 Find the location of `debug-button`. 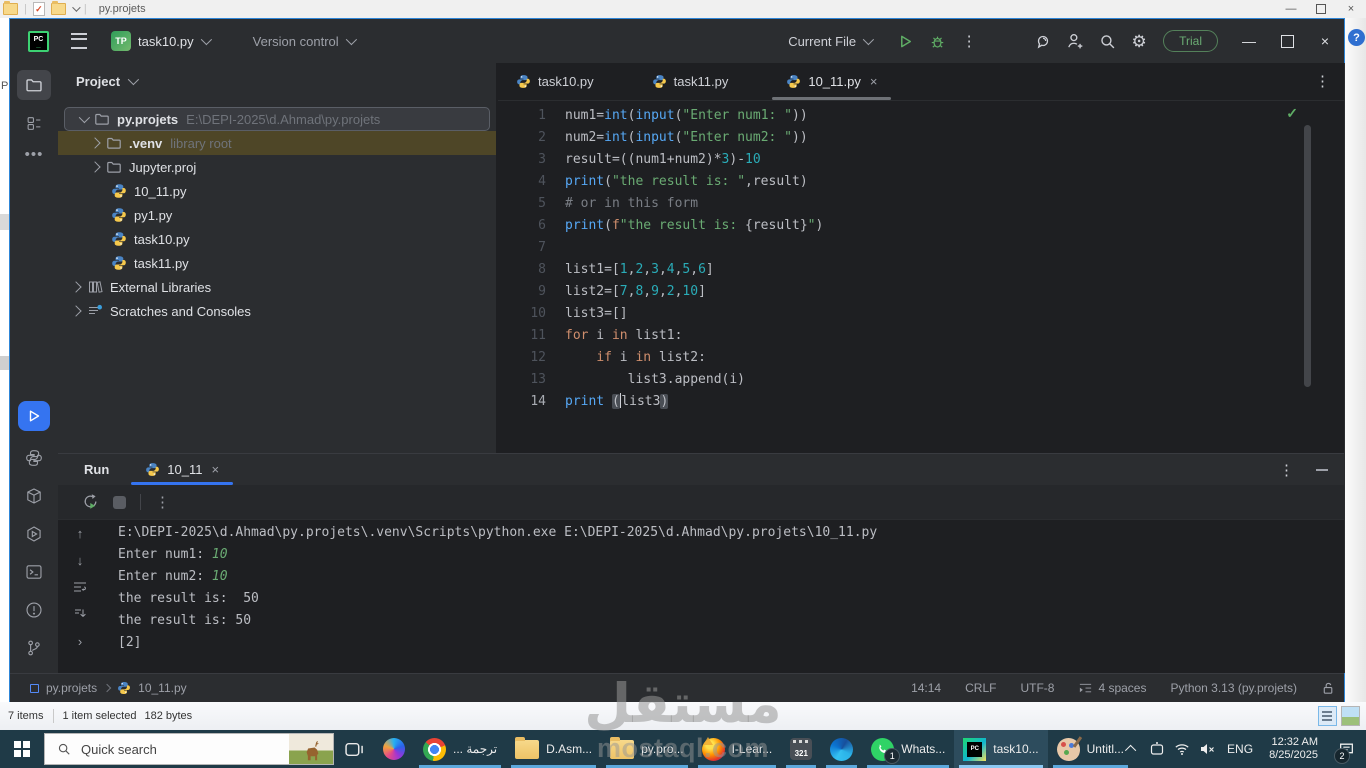

debug-button is located at coordinates (937, 41).